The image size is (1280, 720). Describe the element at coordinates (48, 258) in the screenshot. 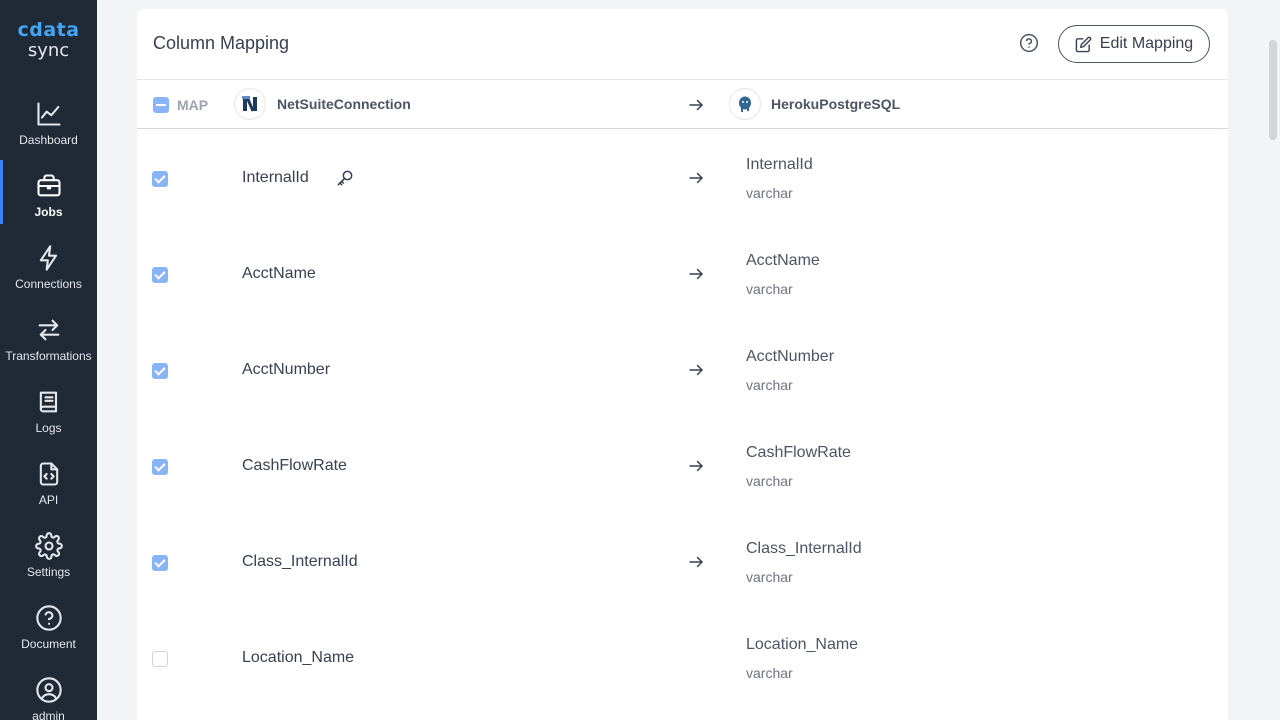

I see `lightning-icon` at that location.